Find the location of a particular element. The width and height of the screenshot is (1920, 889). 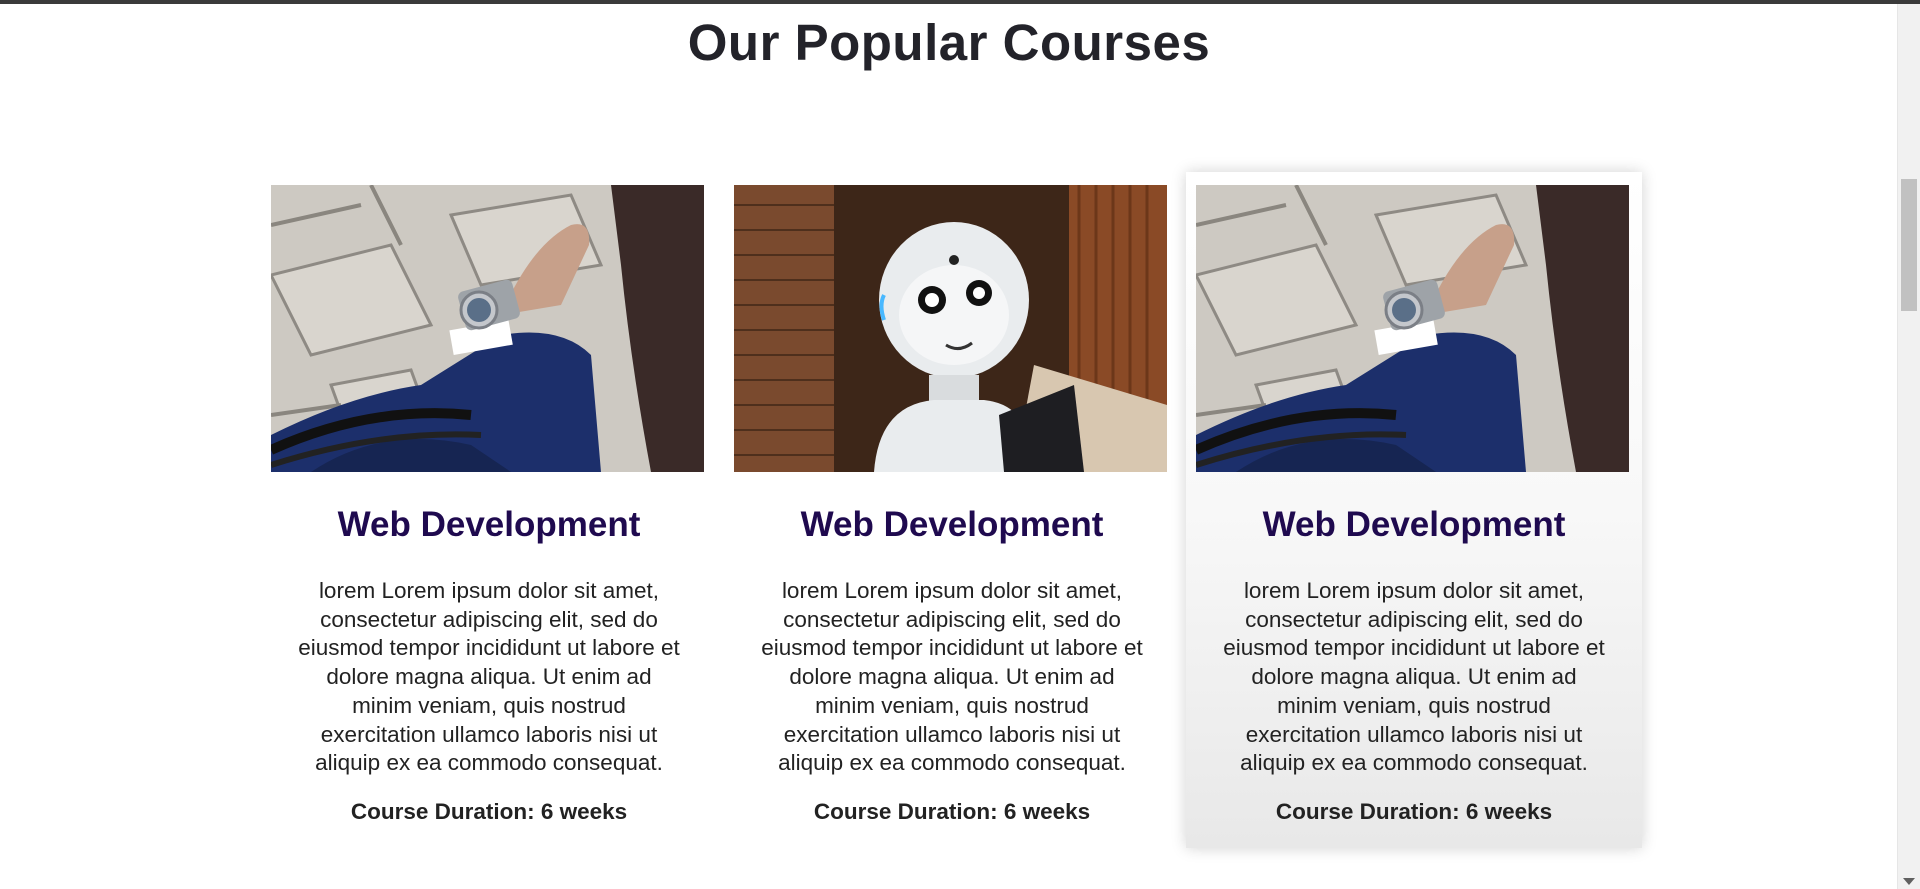

window-top-border is located at coordinates (960, 2).